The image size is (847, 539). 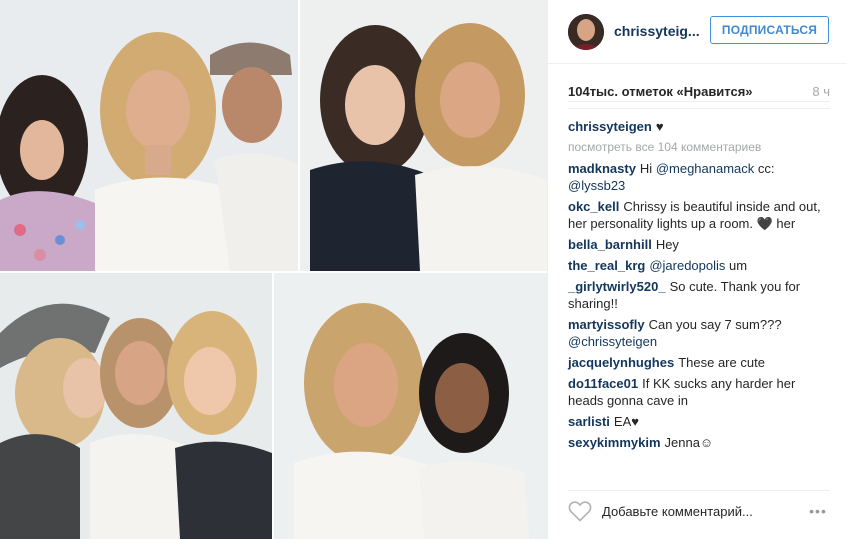 I want to click on post-timestamp: 8 ч, so click(x=821, y=91).